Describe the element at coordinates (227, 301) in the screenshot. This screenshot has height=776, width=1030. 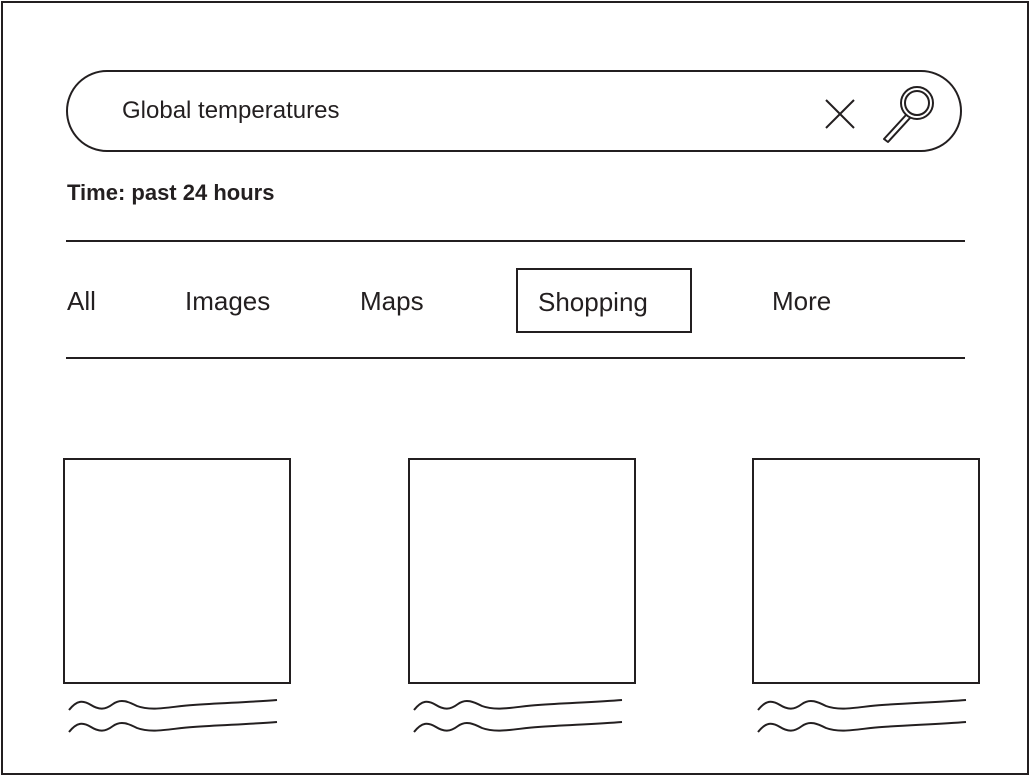
I see `tab-images: Images` at that location.